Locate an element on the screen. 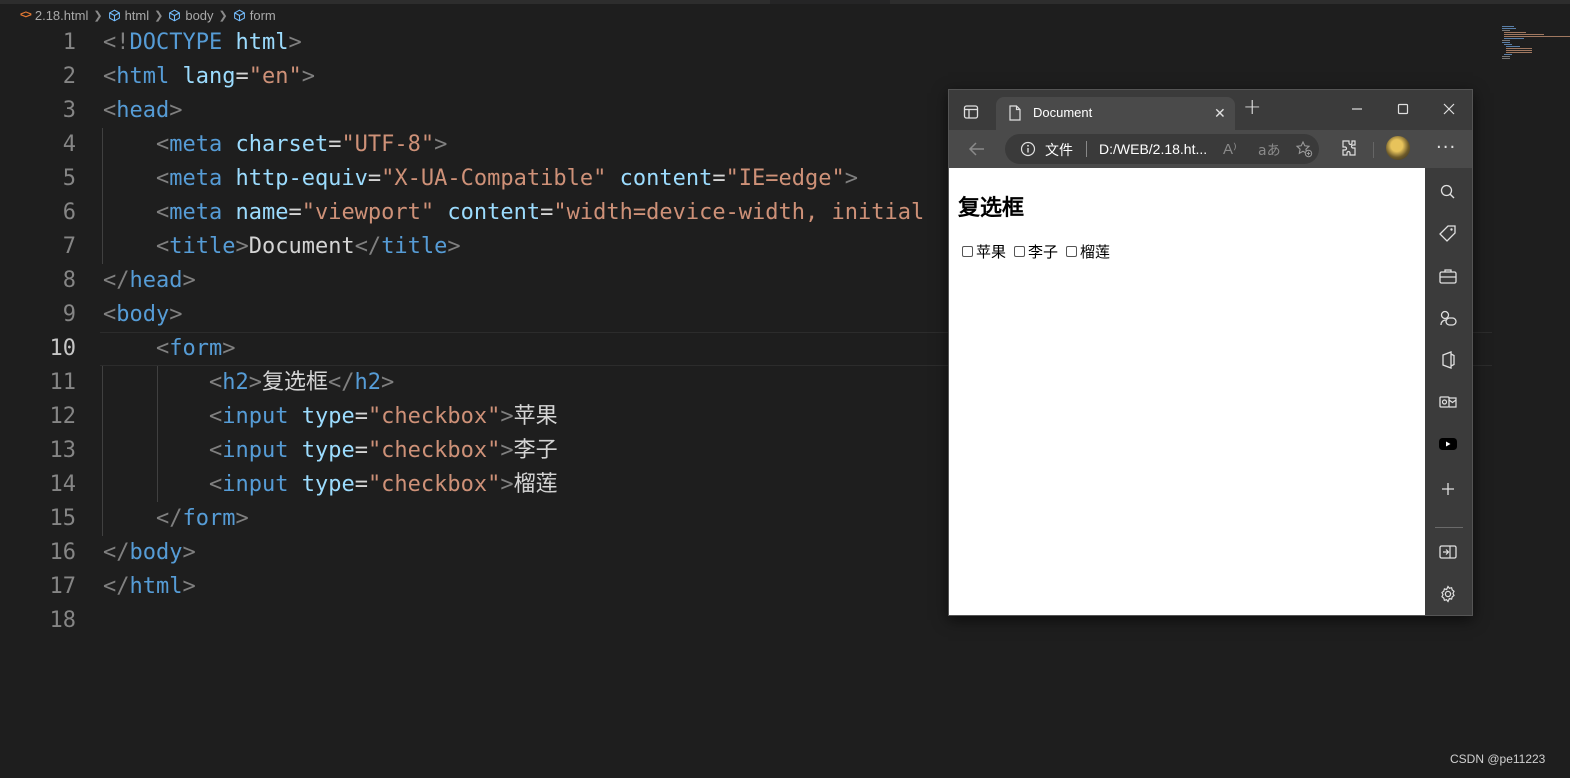 Image resolution: width=1570 pixels, height=778 pixels. office-icon is located at coordinates (1448, 360).